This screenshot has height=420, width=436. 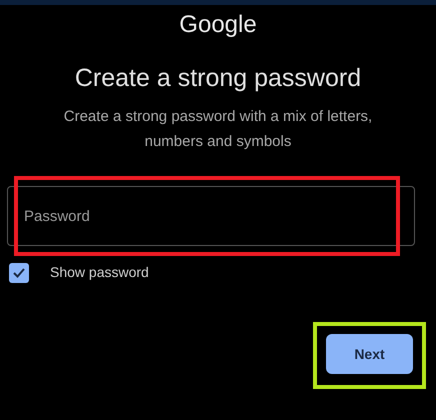 I want to click on check-icon, so click(x=19, y=273).